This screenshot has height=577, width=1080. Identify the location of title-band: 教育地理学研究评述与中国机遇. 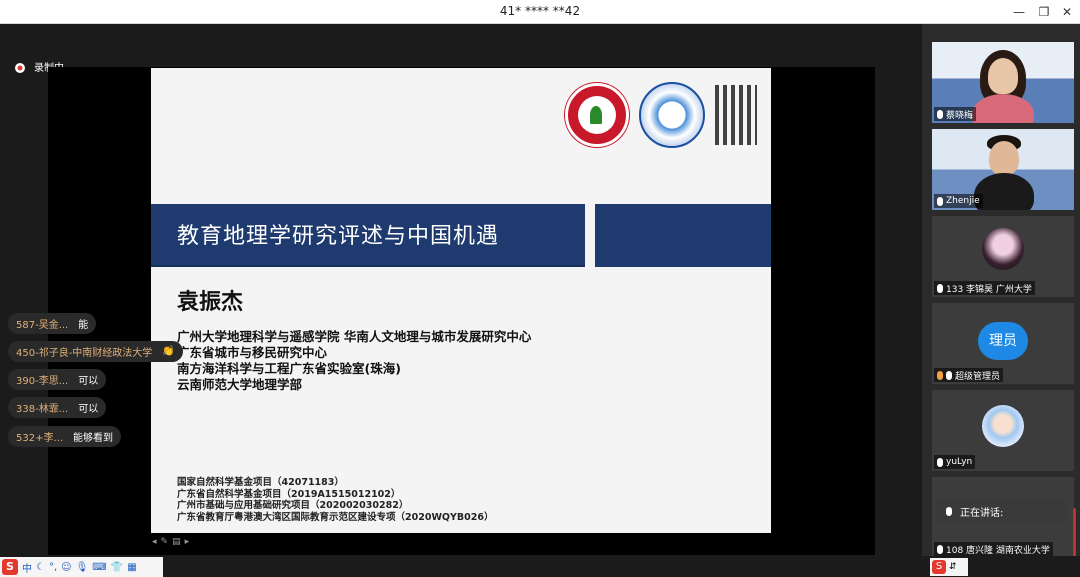
(461, 235).